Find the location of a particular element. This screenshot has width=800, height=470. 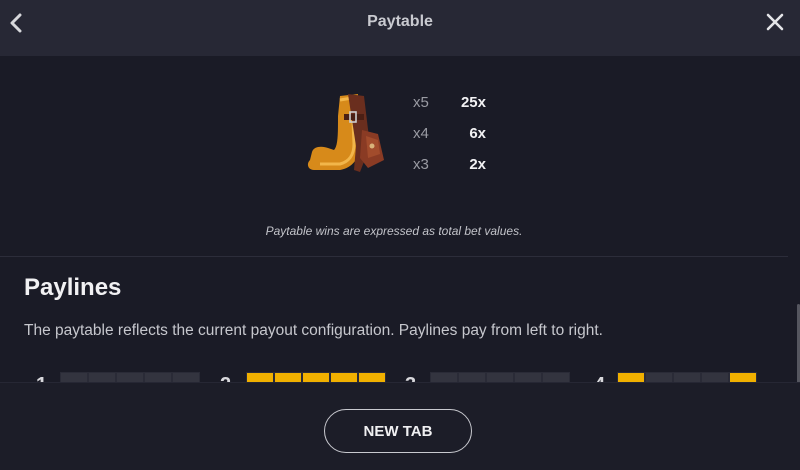

new-tab-button: NEW TAB is located at coordinates (398, 431).